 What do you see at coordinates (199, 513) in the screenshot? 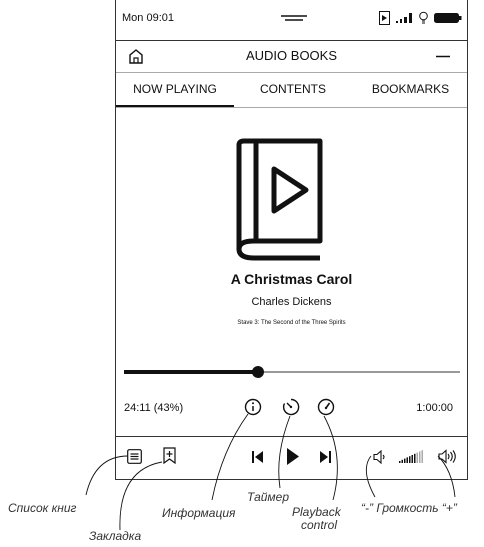
I see `label-info: Информация` at bounding box center [199, 513].